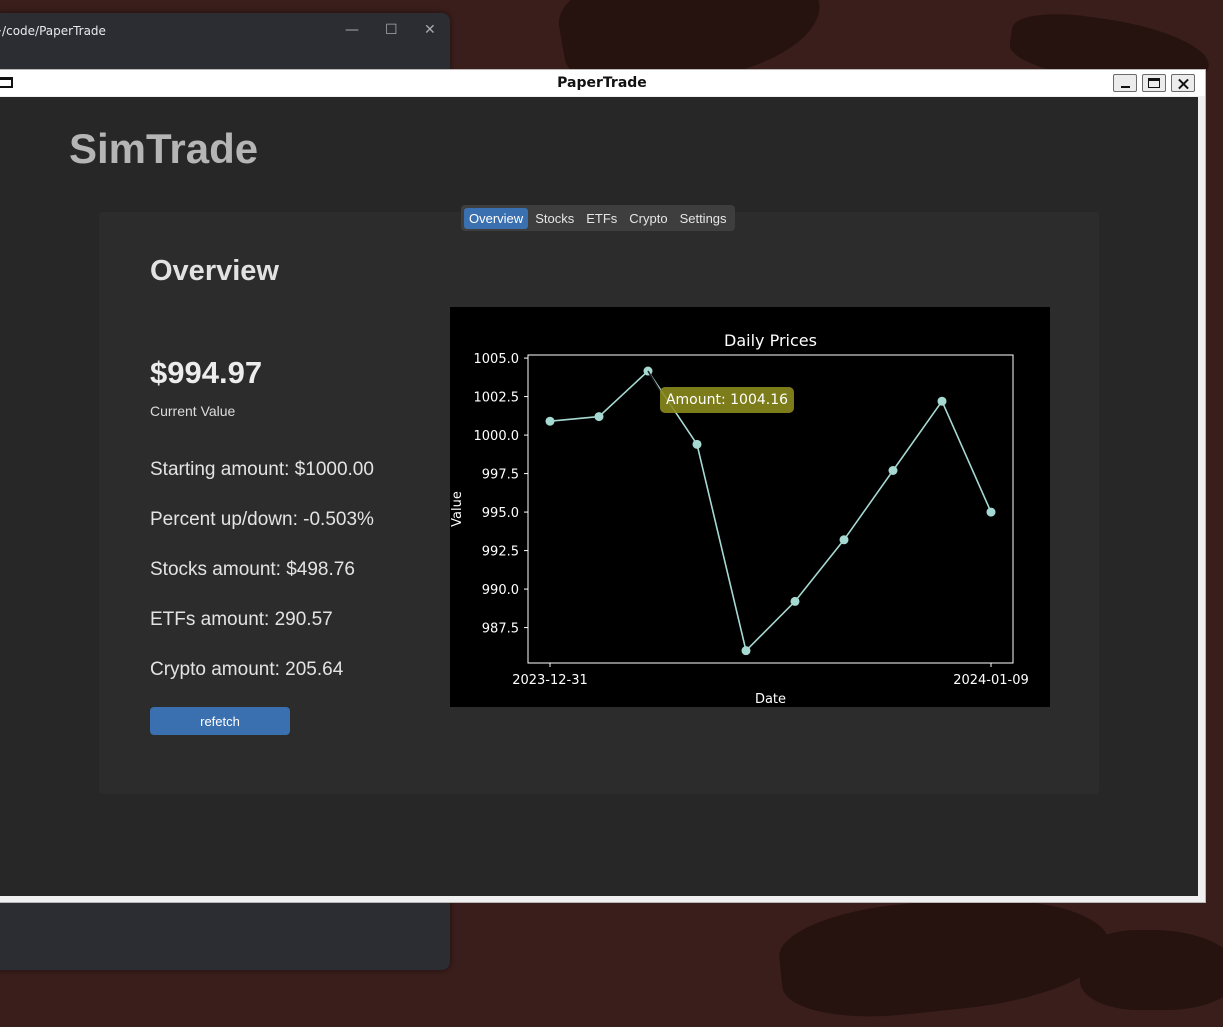  Describe the element at coordinates (550, 680) in the screenshot. I see `x-tick-label: 2023-12-31` at that location.